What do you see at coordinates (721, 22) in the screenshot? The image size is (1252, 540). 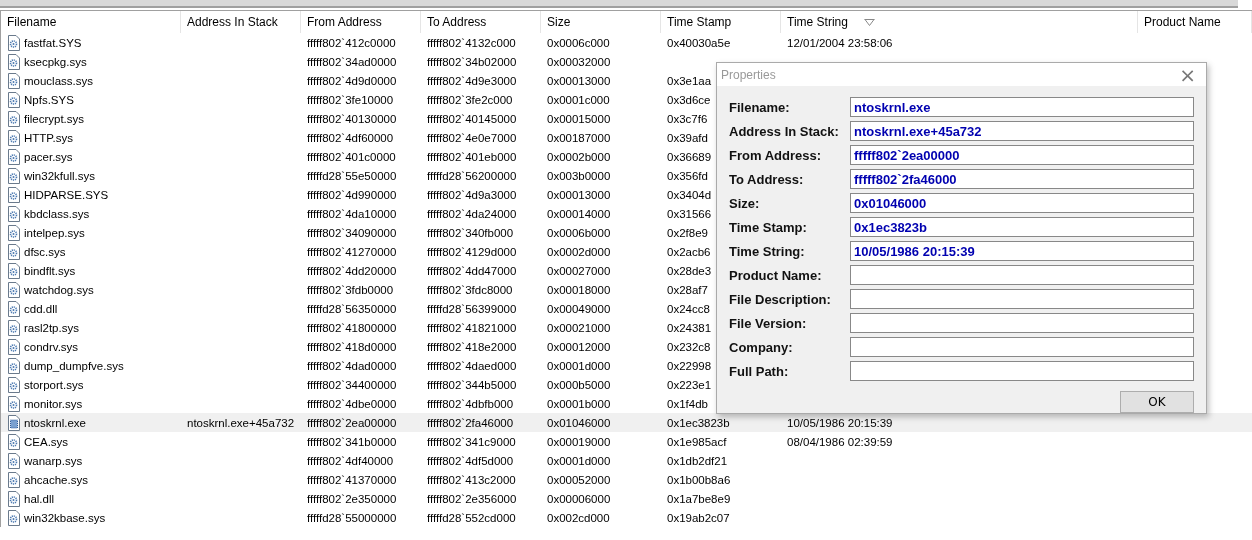 I see `column-header: Time Stamp` at bounding box center [721, 22].